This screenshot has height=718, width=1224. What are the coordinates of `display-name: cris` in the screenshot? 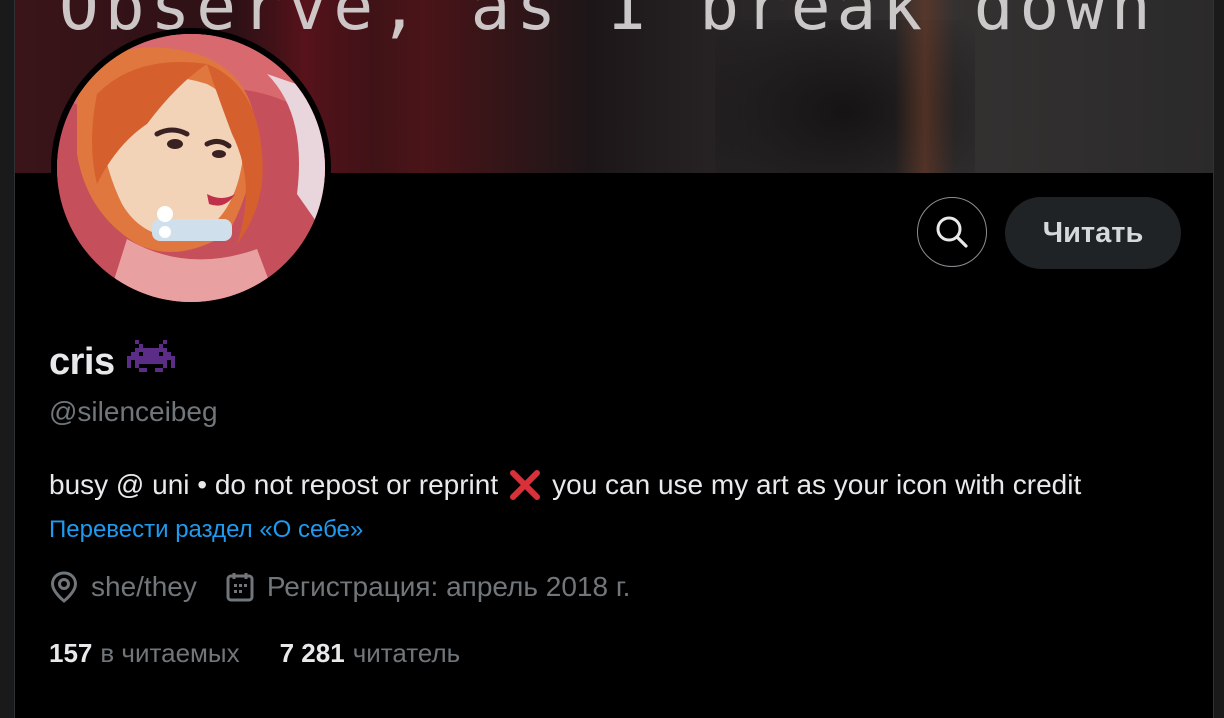 It's located at (82, 361).